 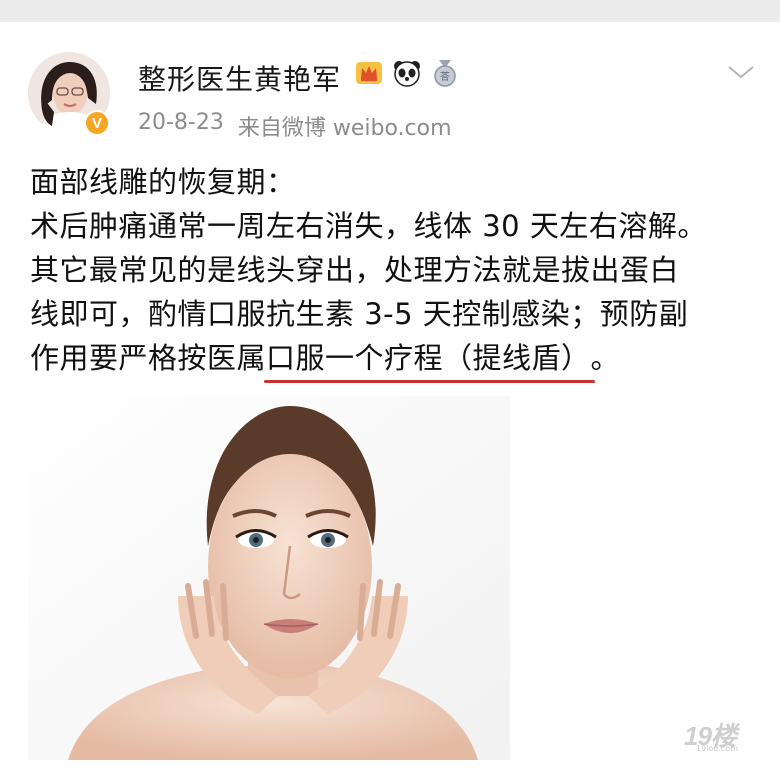 What do you see at coordinates (605, 358) in the screenshot?
I see `post-line-suffix: 。` at bounding box center [605, 358].